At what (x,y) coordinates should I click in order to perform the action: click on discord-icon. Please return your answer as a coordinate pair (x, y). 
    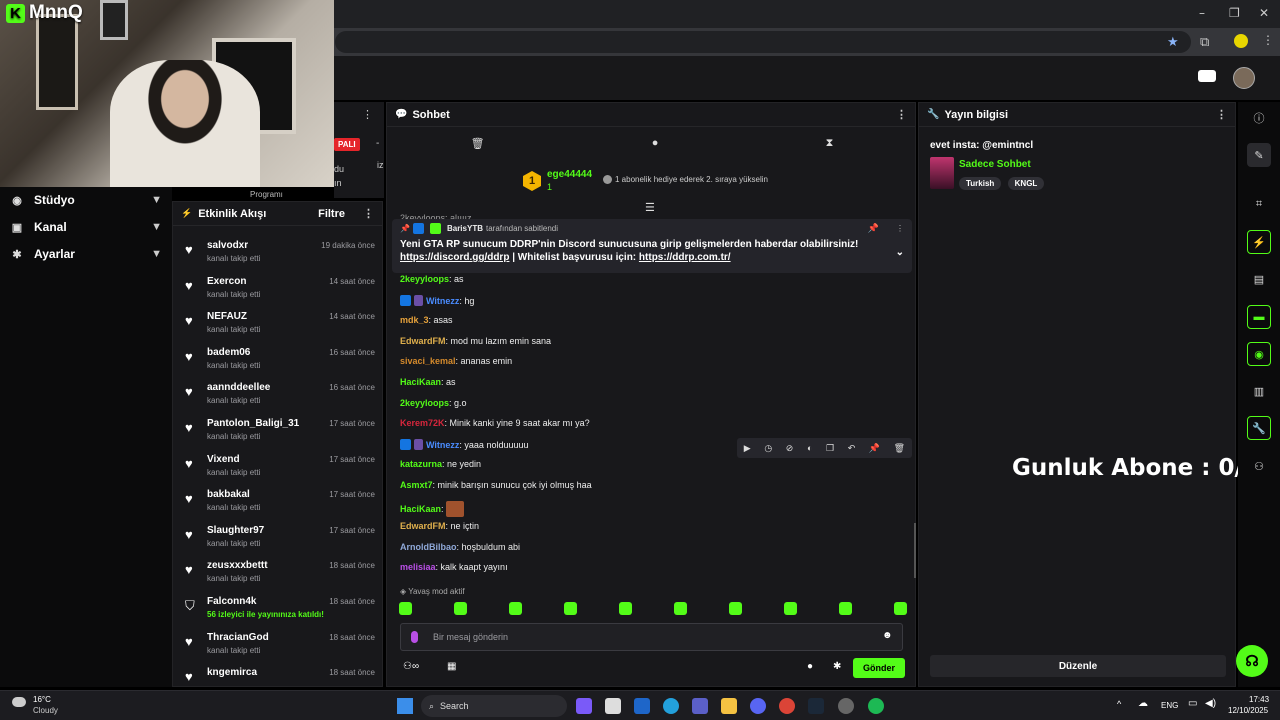
    Looking at the image, I should click on (758, 706).